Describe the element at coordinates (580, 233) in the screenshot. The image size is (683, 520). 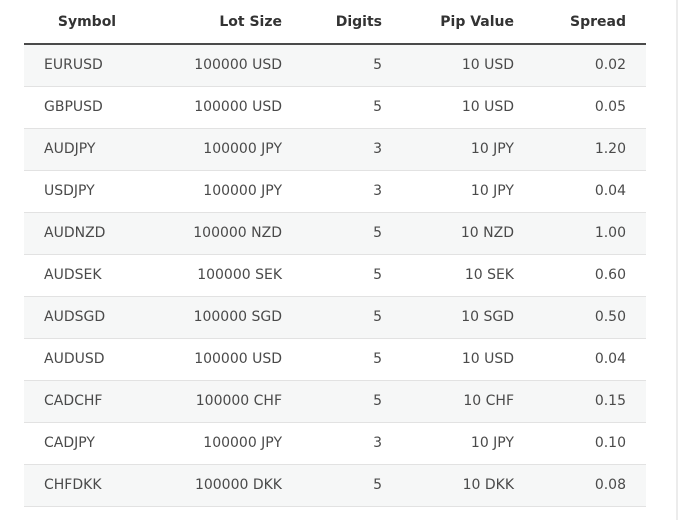
I see `cell-spread: 1.00` at that location.